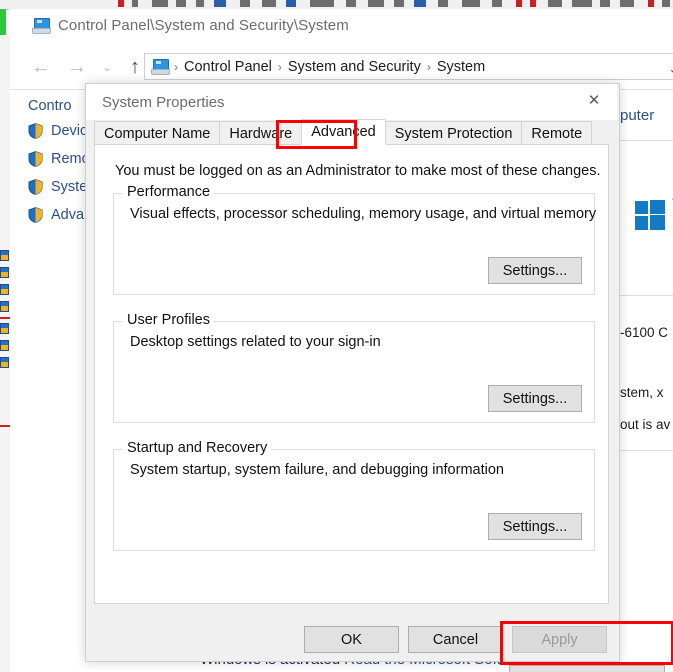 The image size is (673, 672). What do you see at coordinates (41, 26) in the screenshot?
I see `computer-icon` at bounding box center [41, 26].